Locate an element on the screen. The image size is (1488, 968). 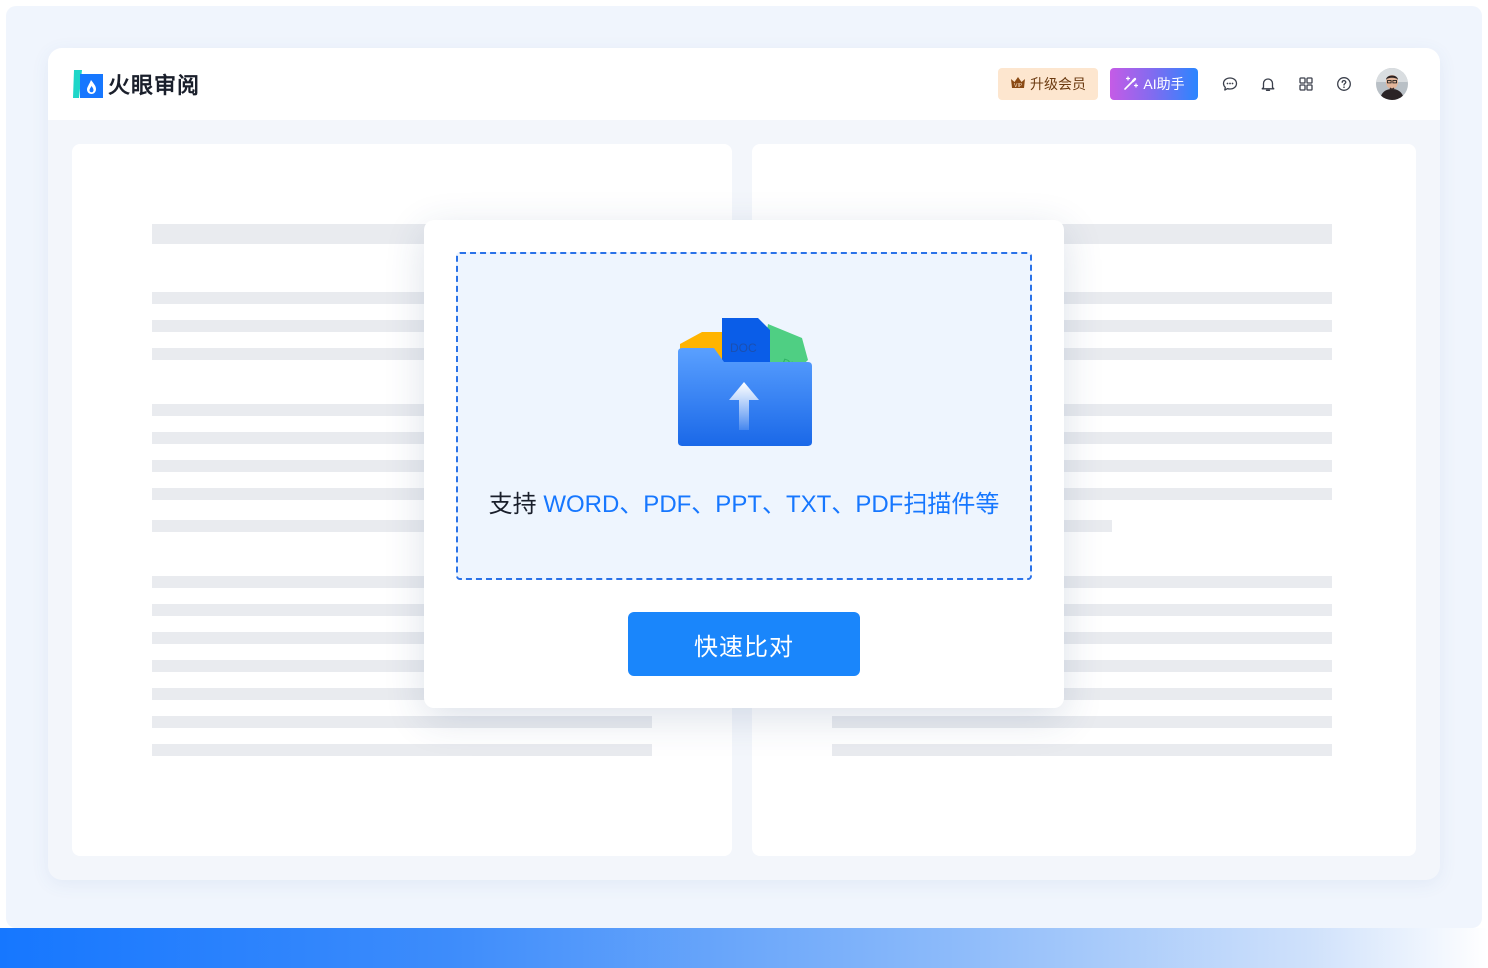
app-logo: 火眼审阅 is located at coordinates (136, 84).